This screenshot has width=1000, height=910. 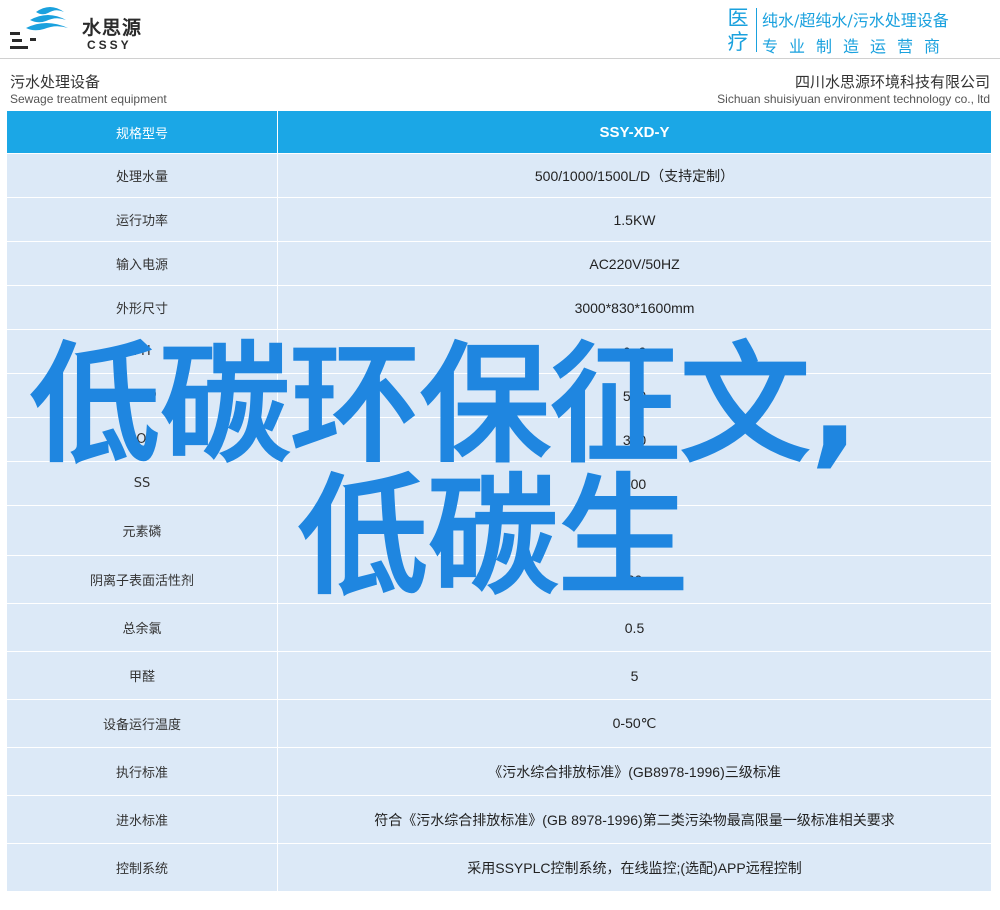 I want to click on spec-label: 阴离子表面活性剂, so click(x=142, y=579).